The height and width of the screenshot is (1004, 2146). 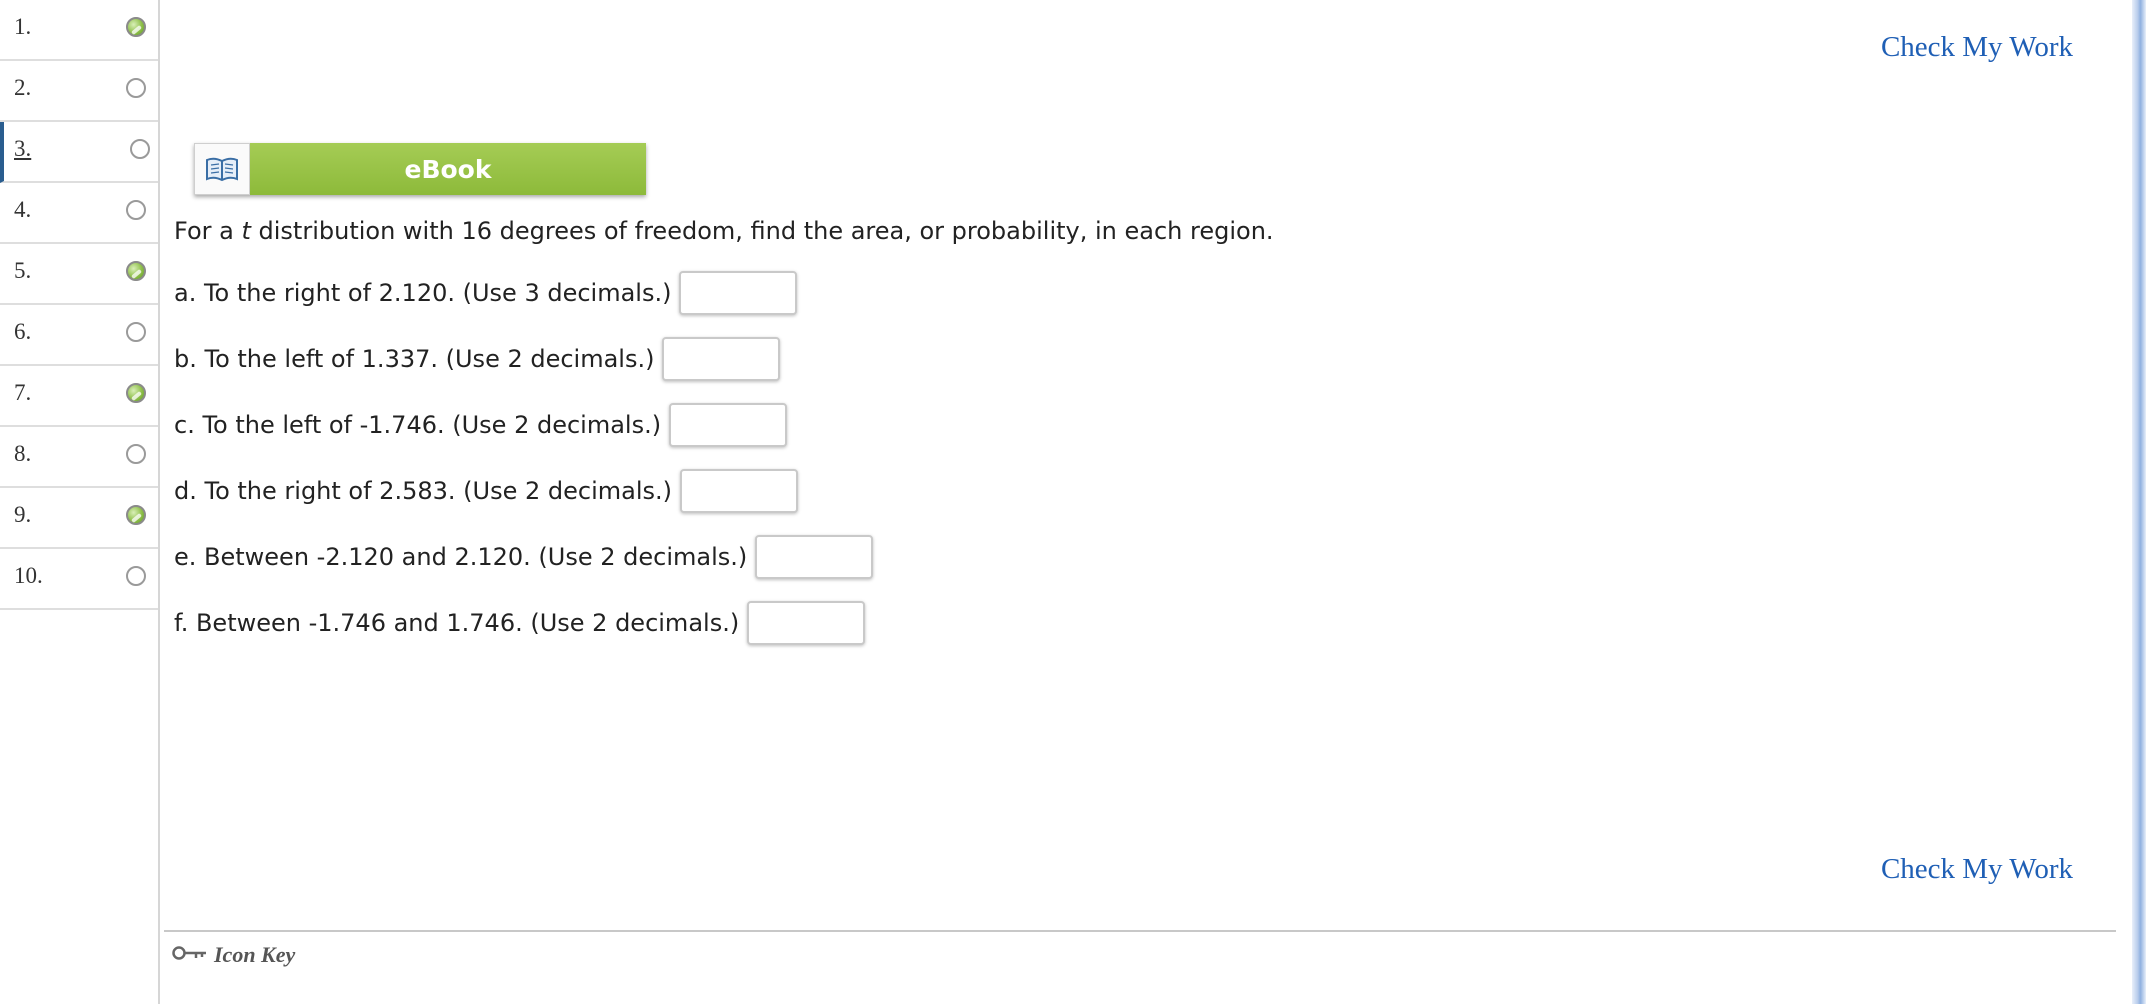 What do you see at coordinates (28, 575) in the screenshot?
I see `question-number: 10.` at bounding box center [28, 575].